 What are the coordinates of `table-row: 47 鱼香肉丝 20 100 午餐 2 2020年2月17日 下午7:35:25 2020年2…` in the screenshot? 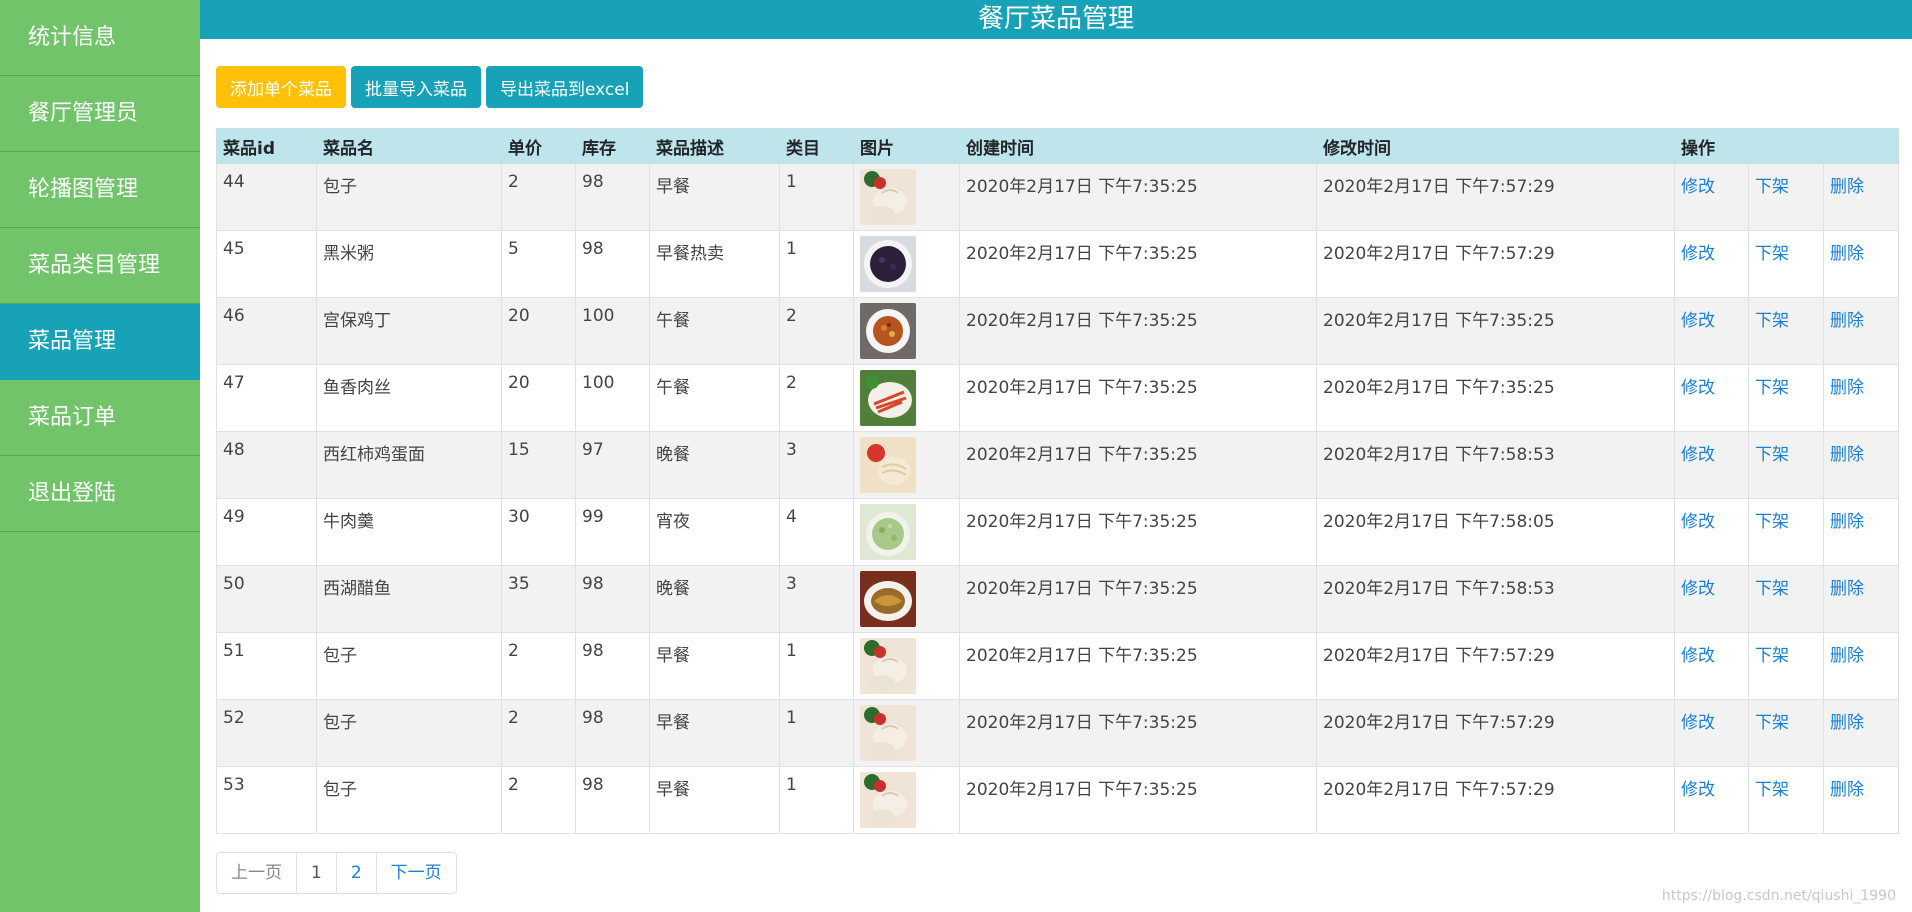 It's located at (1058, 398).